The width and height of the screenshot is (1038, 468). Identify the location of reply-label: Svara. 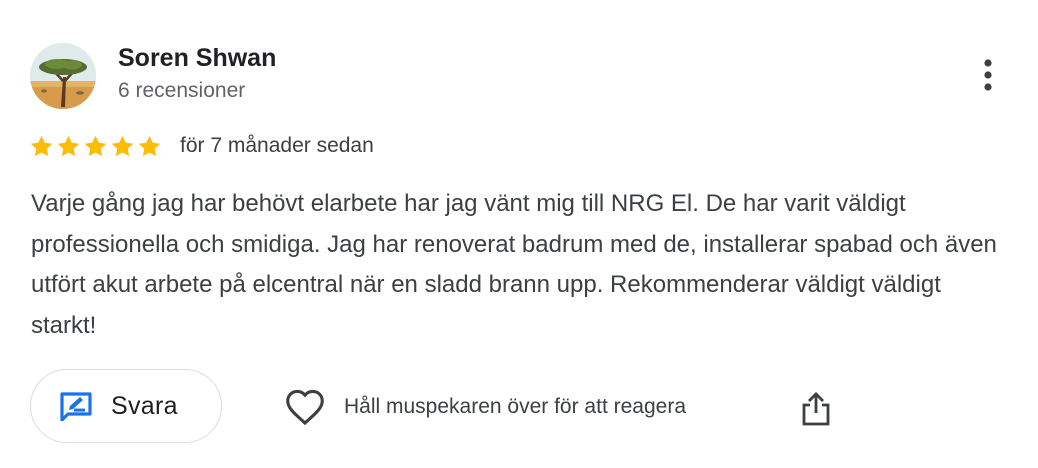
(144, 405).